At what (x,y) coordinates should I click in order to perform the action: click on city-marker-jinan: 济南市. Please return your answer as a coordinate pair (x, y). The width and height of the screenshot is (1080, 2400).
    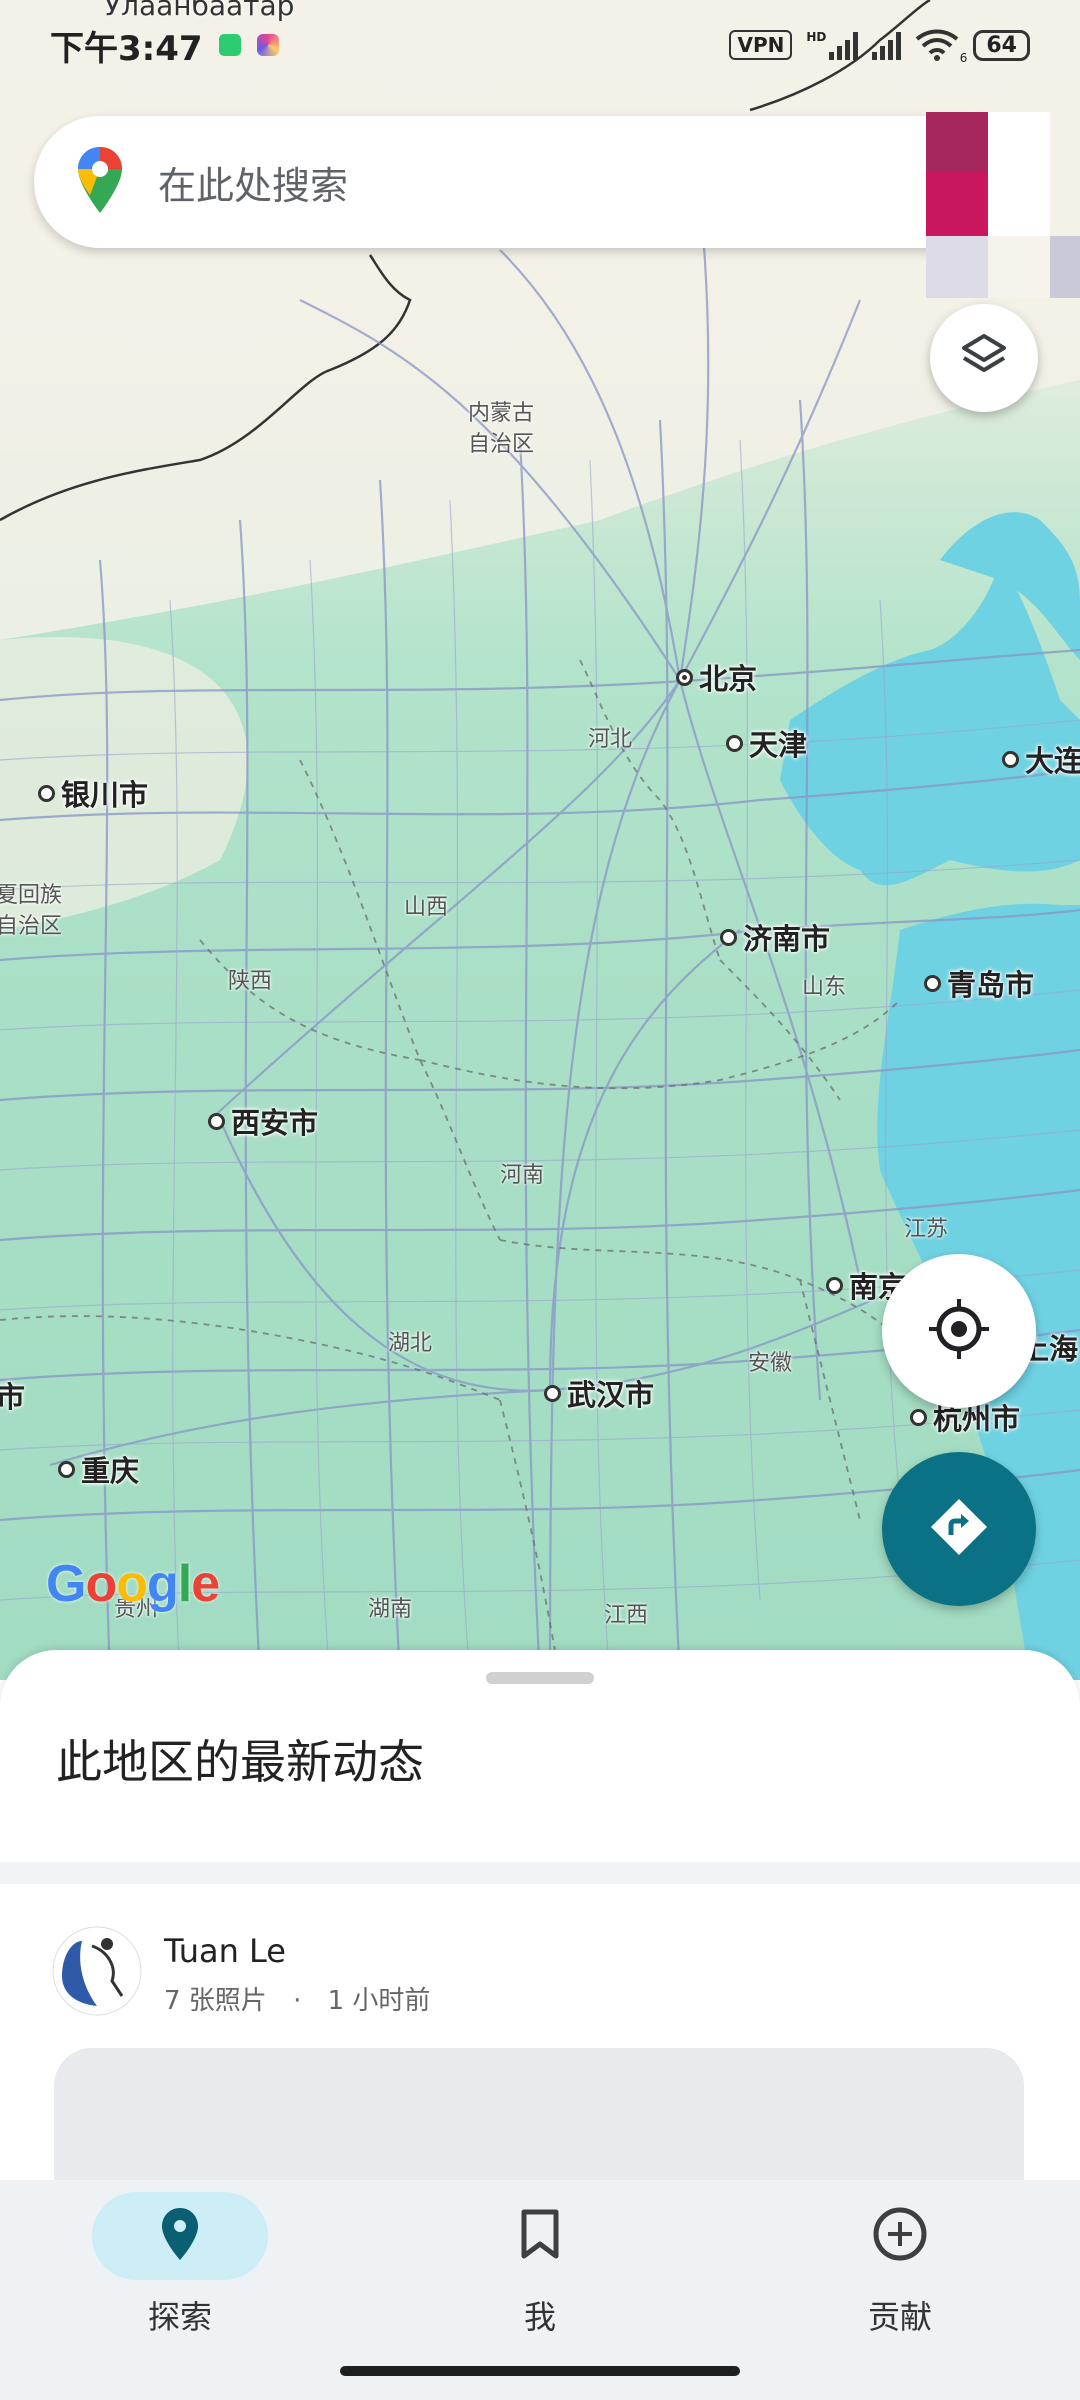
    Looking at the image, I should click on (775, 937).